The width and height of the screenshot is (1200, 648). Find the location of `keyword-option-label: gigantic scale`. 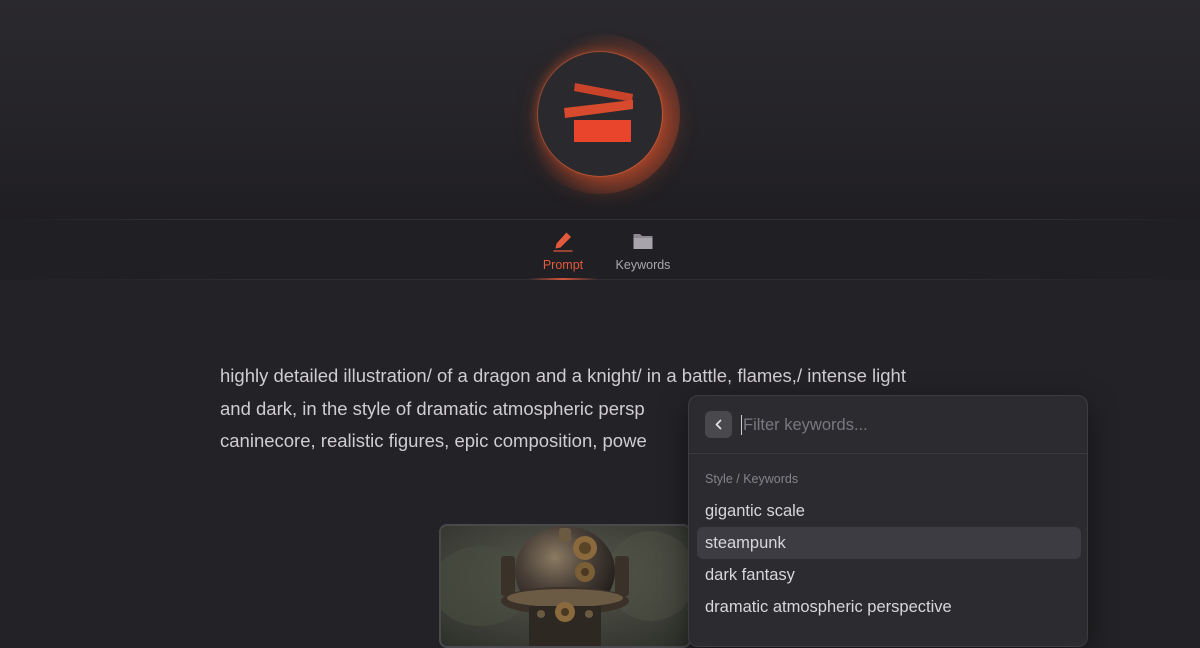

keyword-option-label: gigantic scale is located at coordinates (755, 511).